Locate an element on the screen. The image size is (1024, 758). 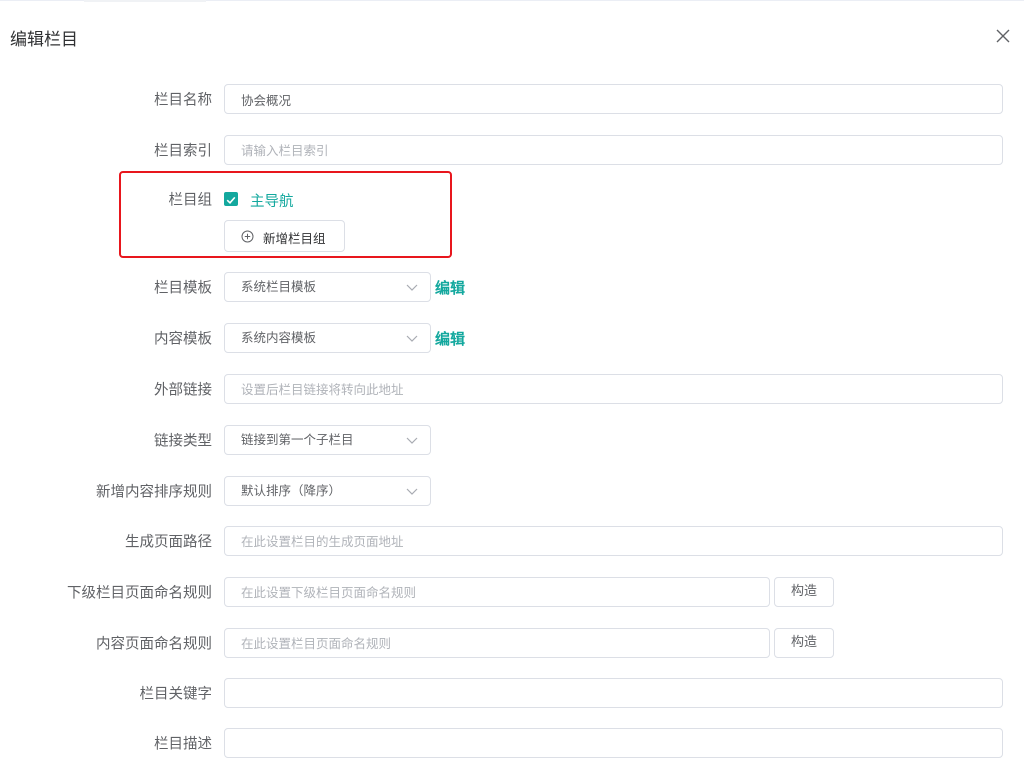
form-row-child-naming: 下级栏目页面命名规则 构造 is located at coordinates (512, 592).